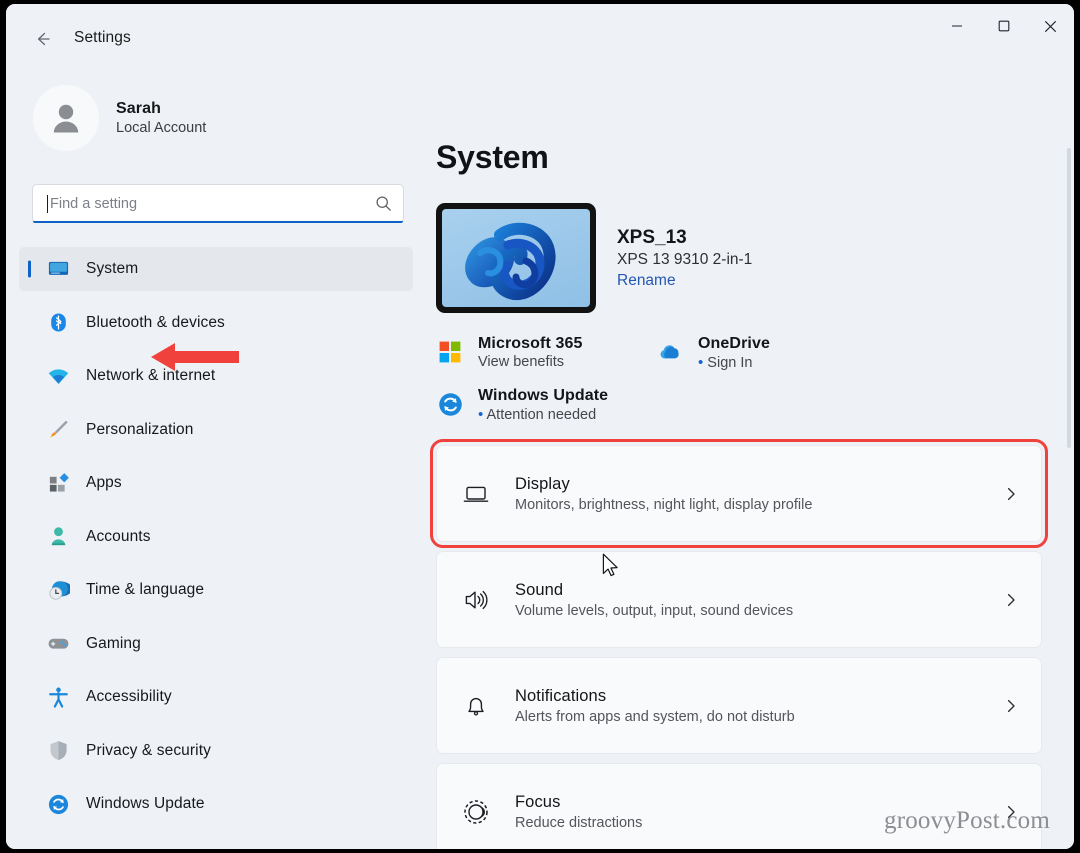  I want to click on back-button, so click(43, 39).